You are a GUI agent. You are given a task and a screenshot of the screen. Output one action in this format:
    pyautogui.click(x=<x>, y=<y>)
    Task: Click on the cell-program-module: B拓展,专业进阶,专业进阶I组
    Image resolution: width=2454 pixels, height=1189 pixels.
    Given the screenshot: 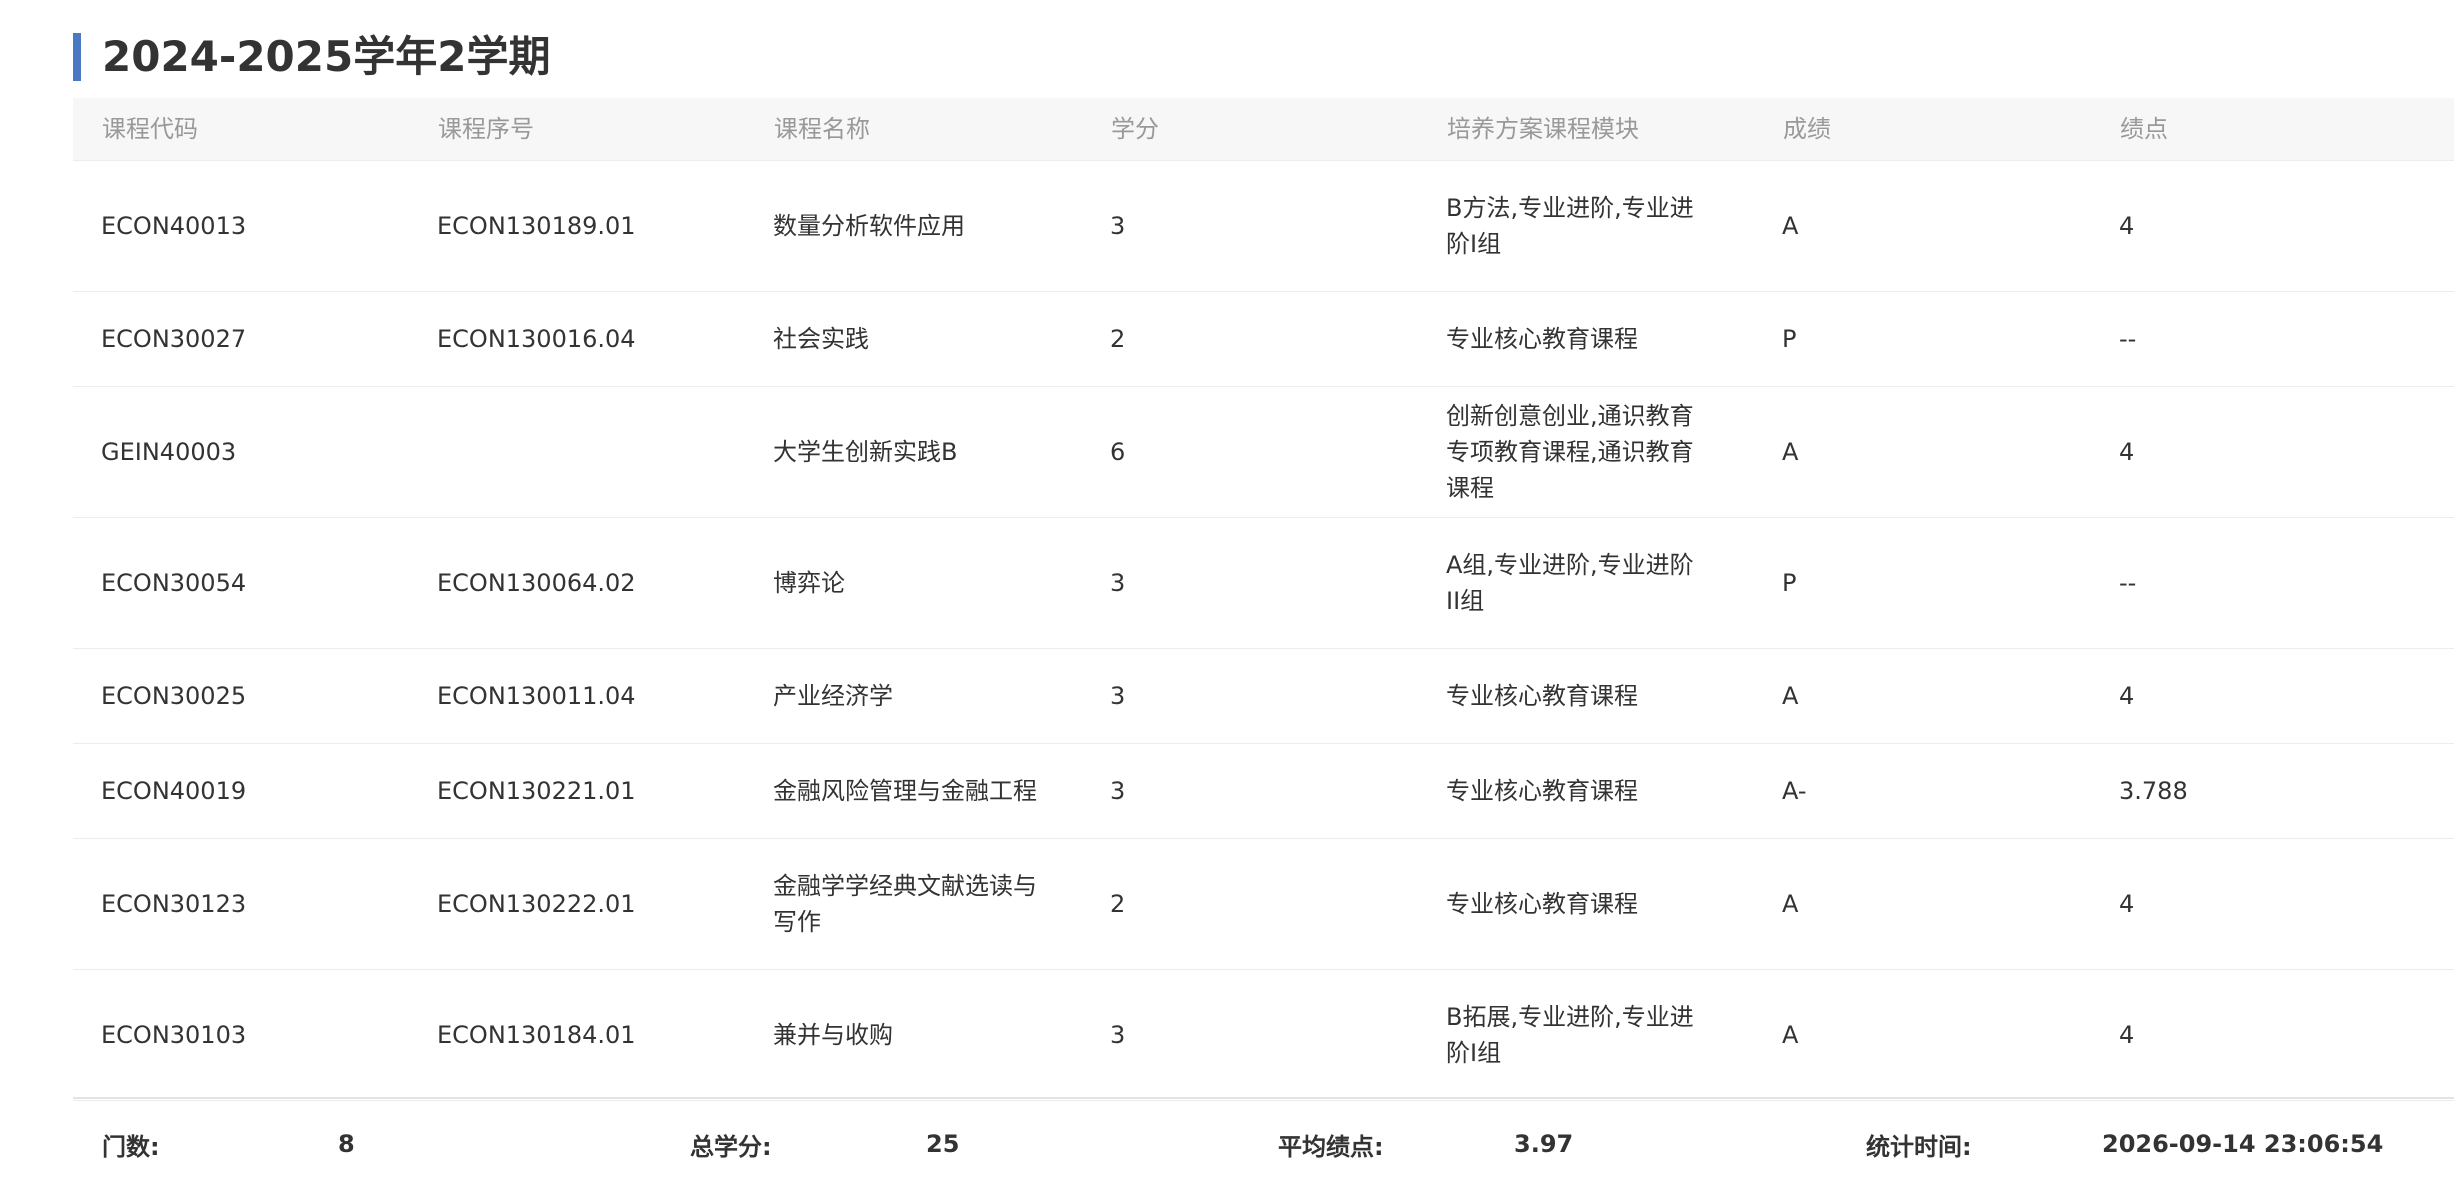 What is the action you would take?
    pyautogui.click(x=1570, y=1035)
    